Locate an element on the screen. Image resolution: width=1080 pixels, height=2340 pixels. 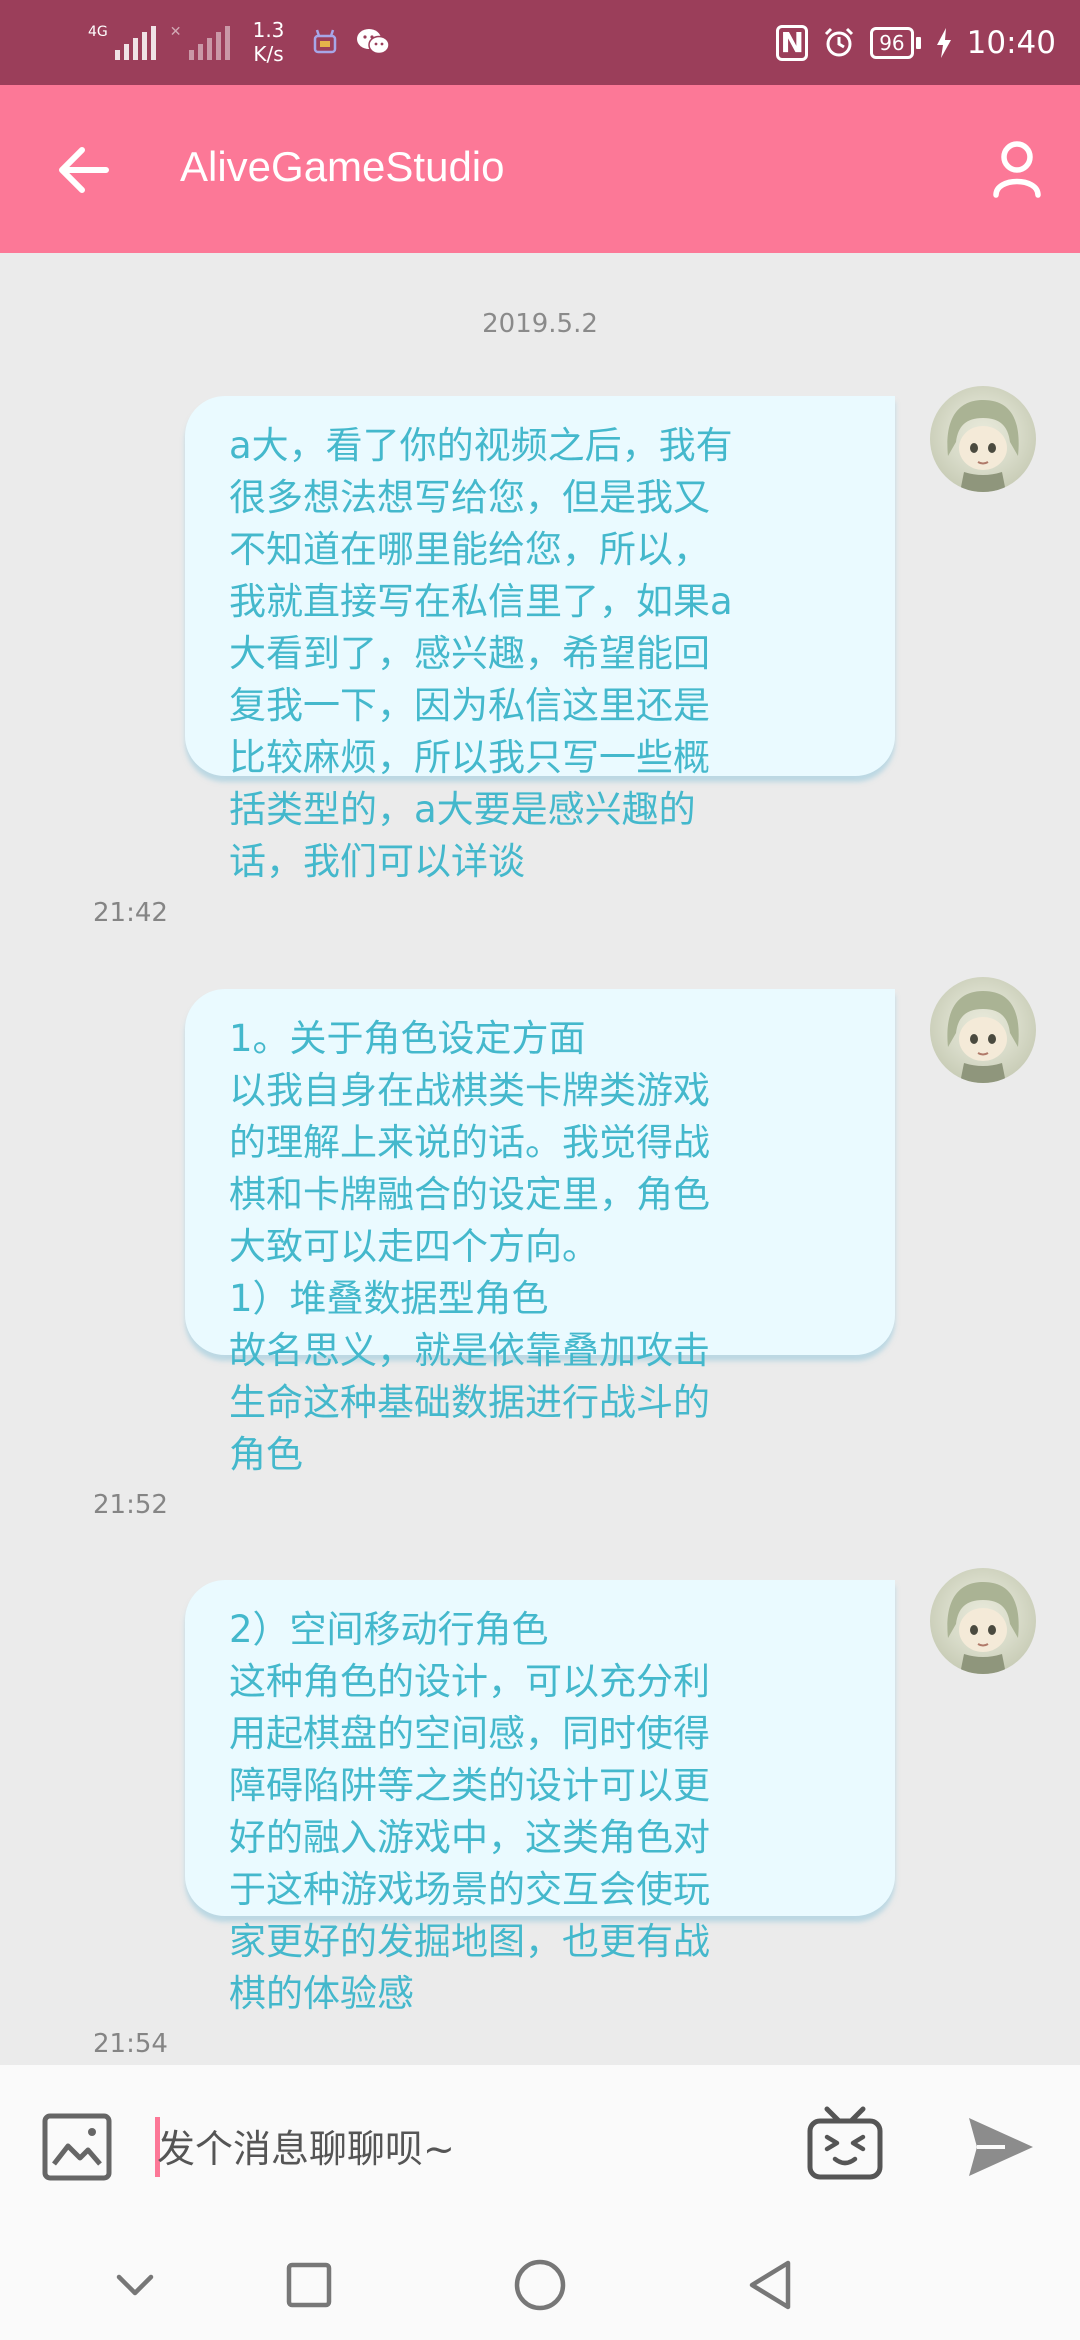
battery-level: 96 is located at coordinates (892, 43).